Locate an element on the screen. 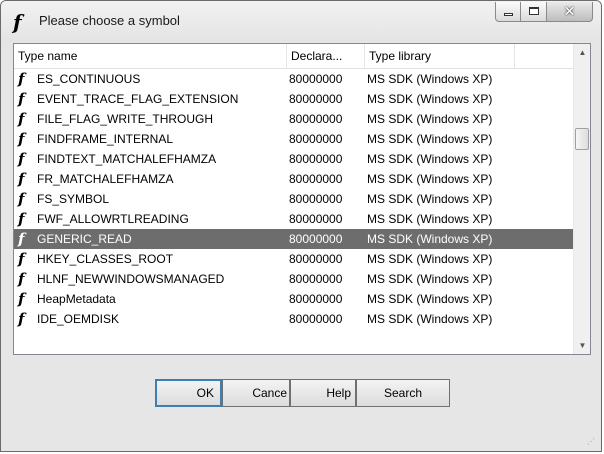 The height and width of the screenshot is (454, 604). list-item: f FS_SYMBOL 80000000 MS SDK (Windows XP) is located at coordinates (294, 199).